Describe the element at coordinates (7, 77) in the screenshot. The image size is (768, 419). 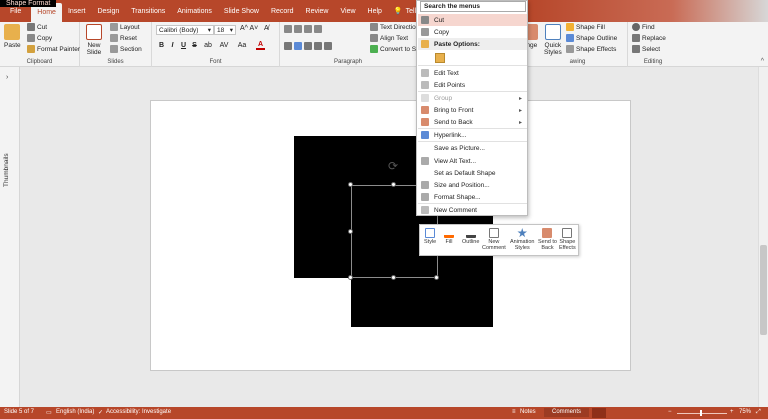
I see `chevron-right-icon: ›` at that location.